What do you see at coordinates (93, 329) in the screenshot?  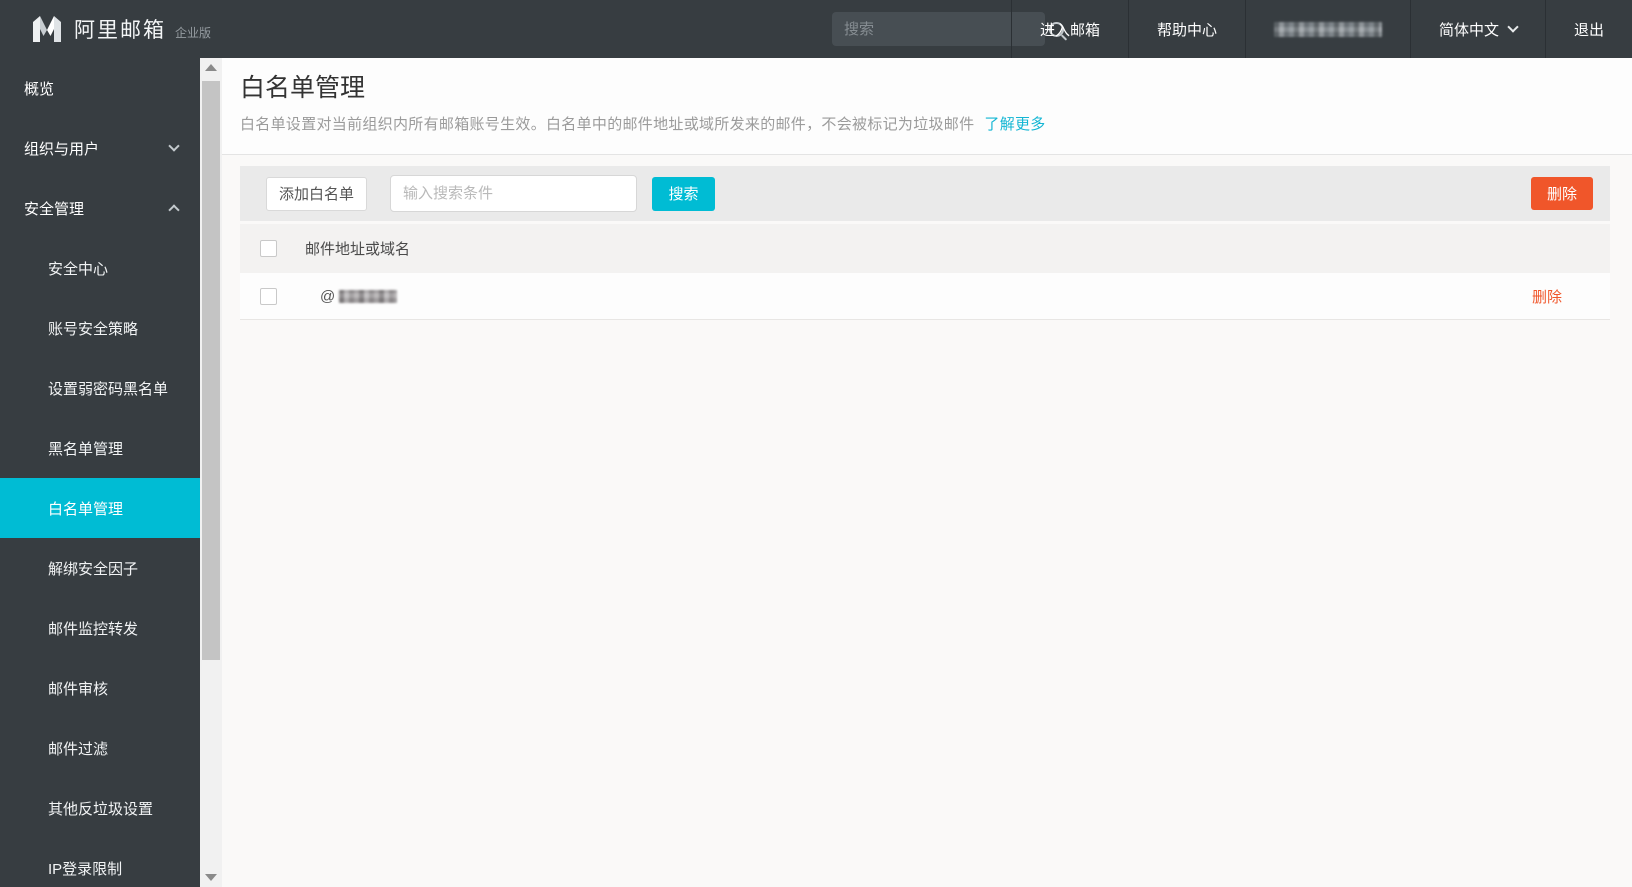 I see `sidebar-item-label: 账号安全策略` at bounding box center [93, 329].